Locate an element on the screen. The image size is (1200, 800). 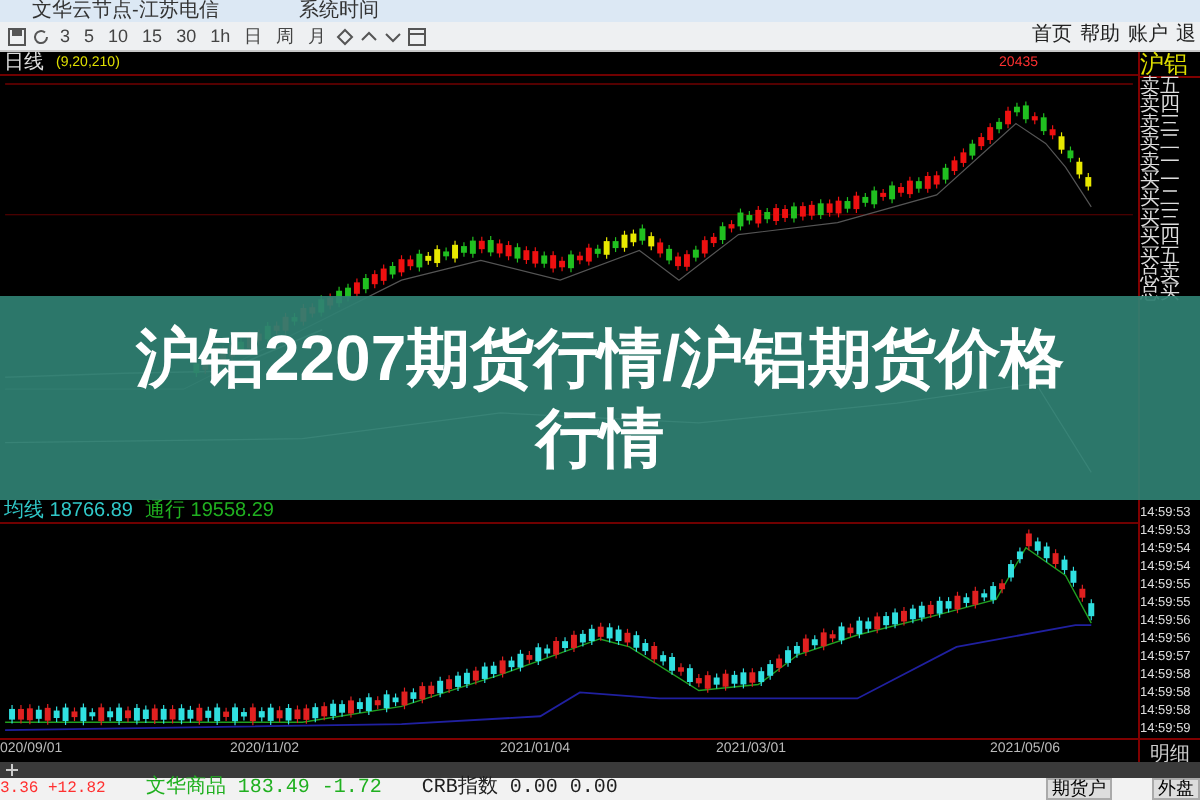
period-button: 5 is located at coordinates (89, 36).